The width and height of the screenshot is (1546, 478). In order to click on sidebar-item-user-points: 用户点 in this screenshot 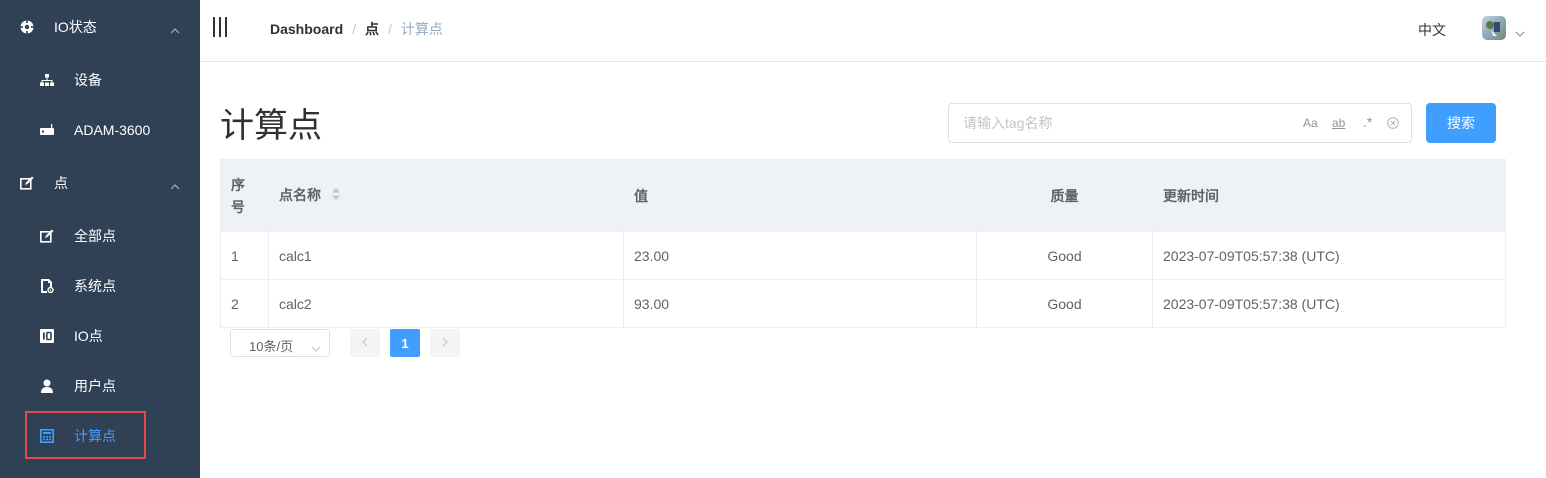, I will do `click(100, 386)`.